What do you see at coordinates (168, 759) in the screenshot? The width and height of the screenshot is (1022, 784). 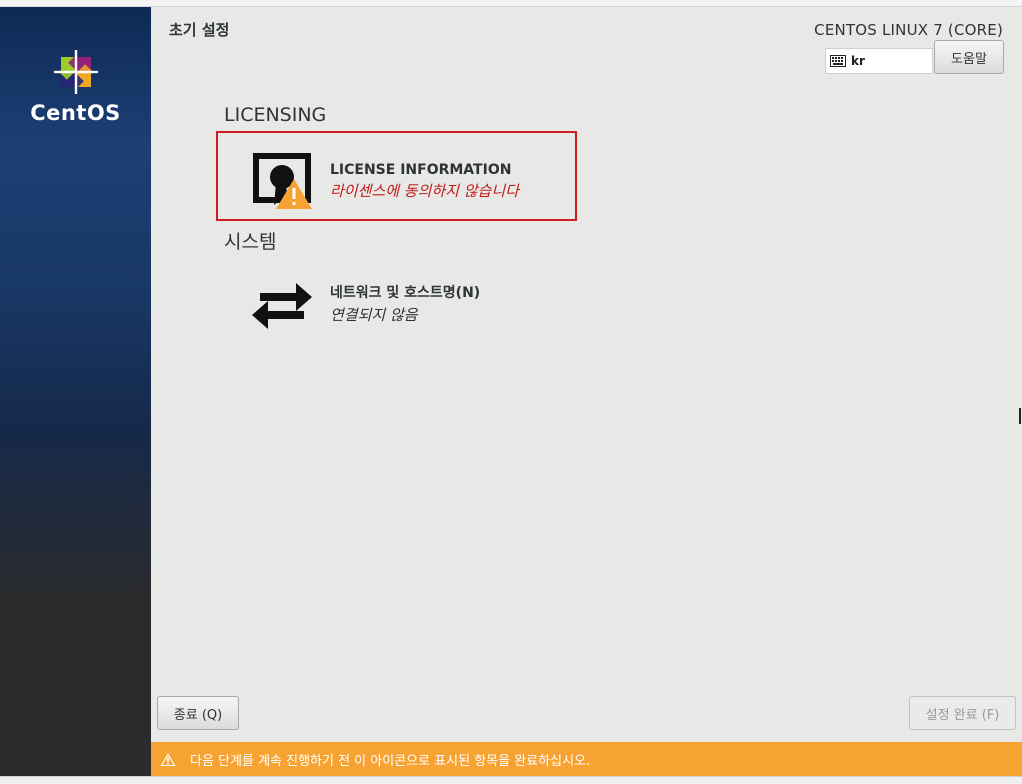 I see `warning-icon` at bounding box center [168, 759].